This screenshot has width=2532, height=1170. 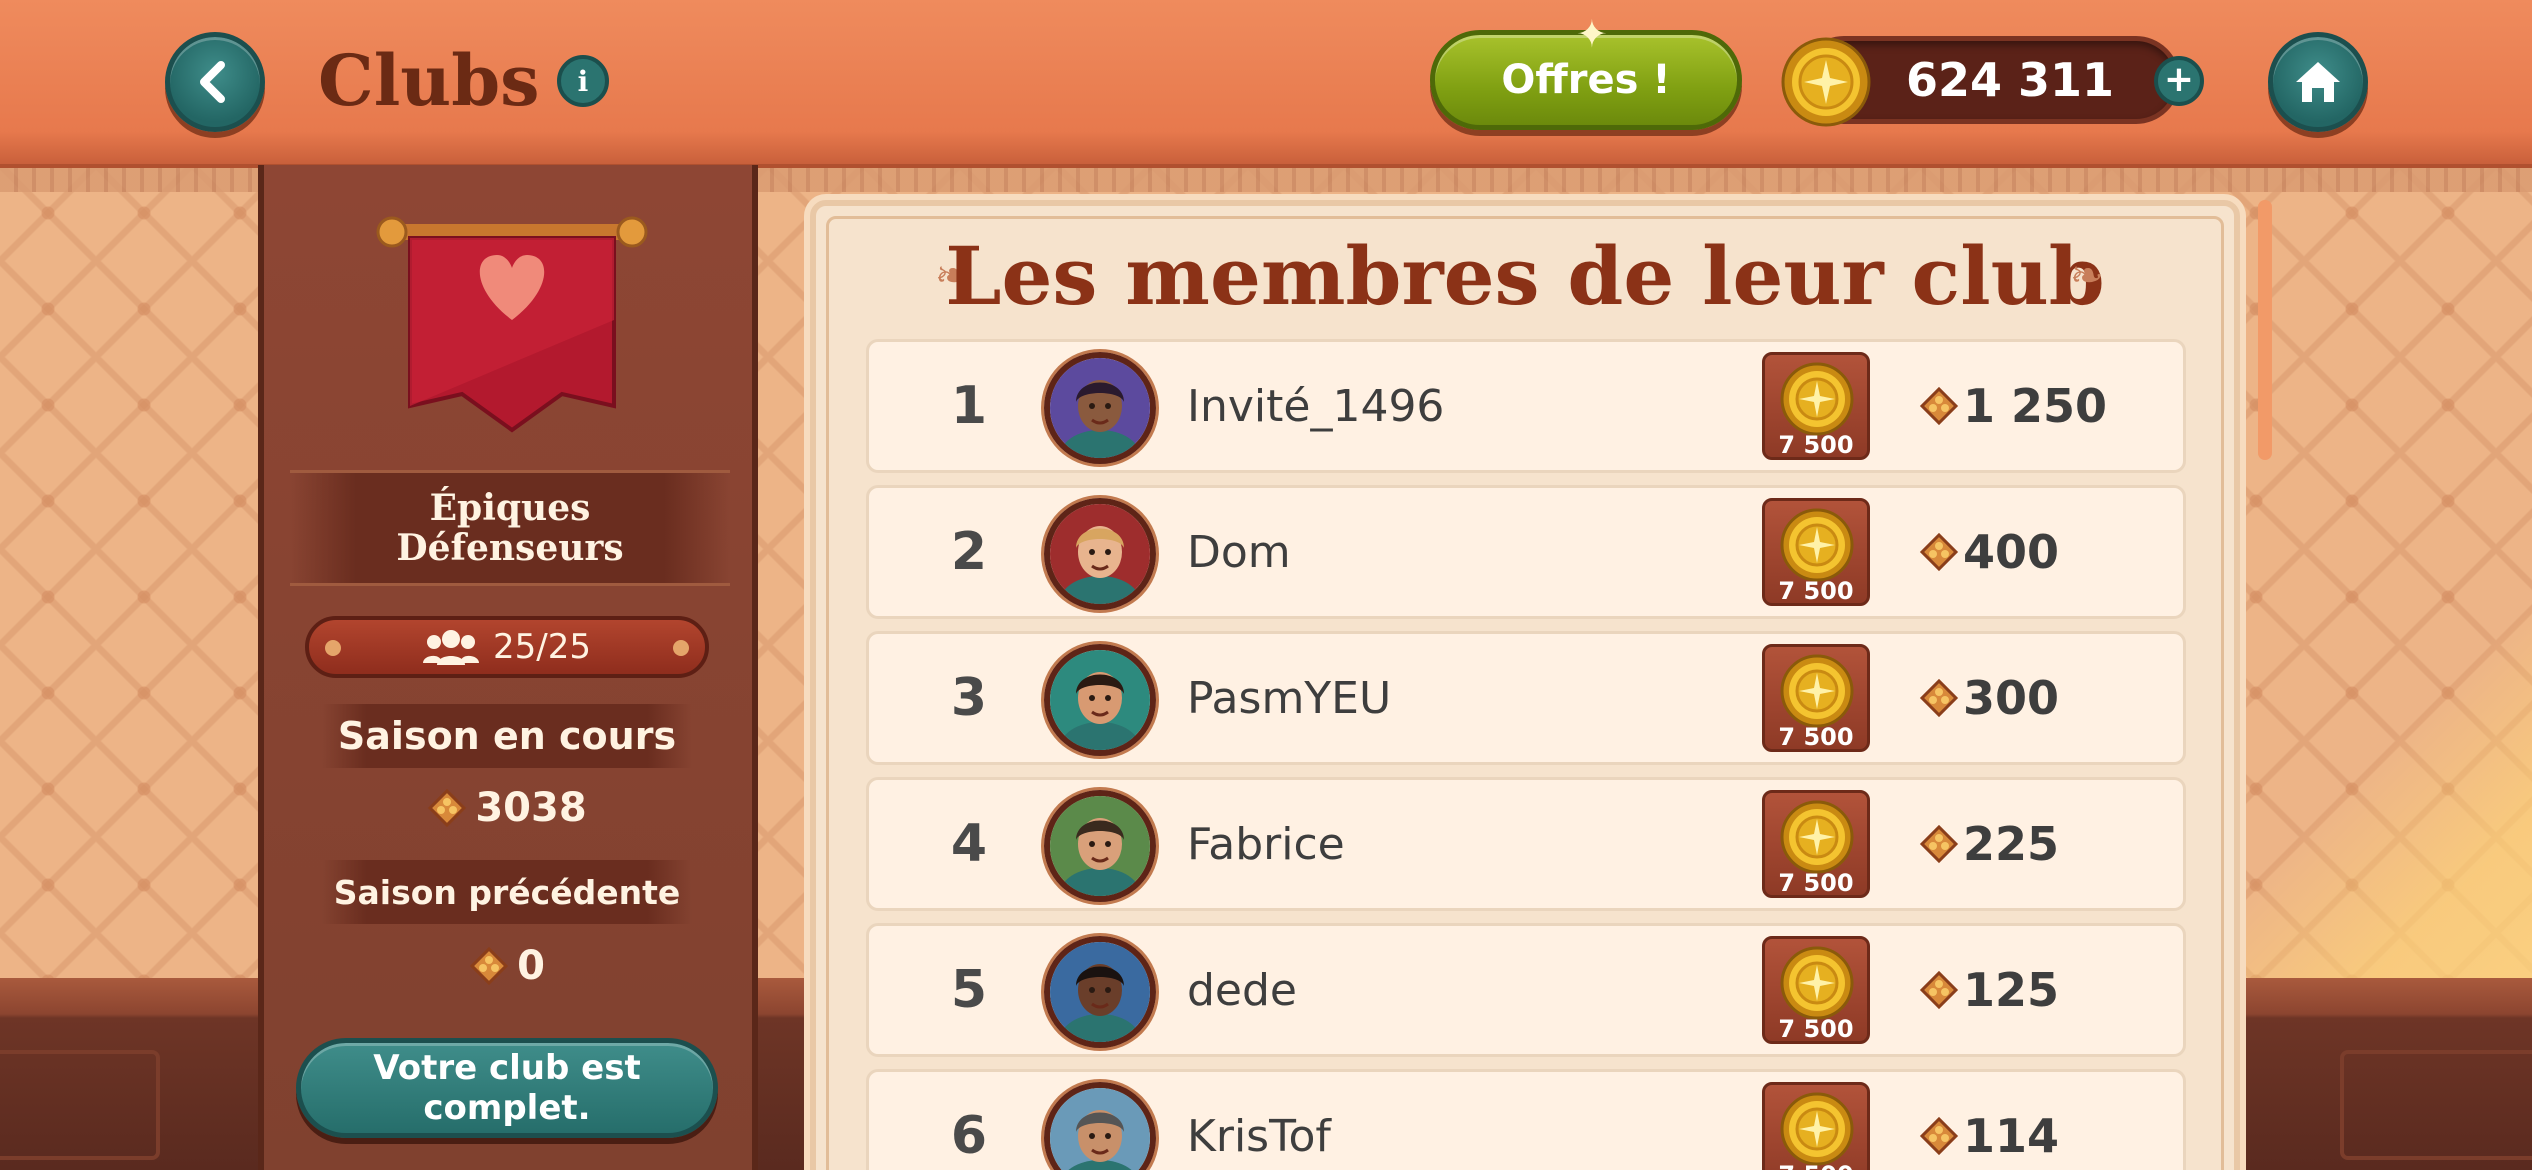 What do you see at coordinates (1266, 844) in the screenshot?
I see `member-name: Fabrice` at bounding box center [1266, 844].